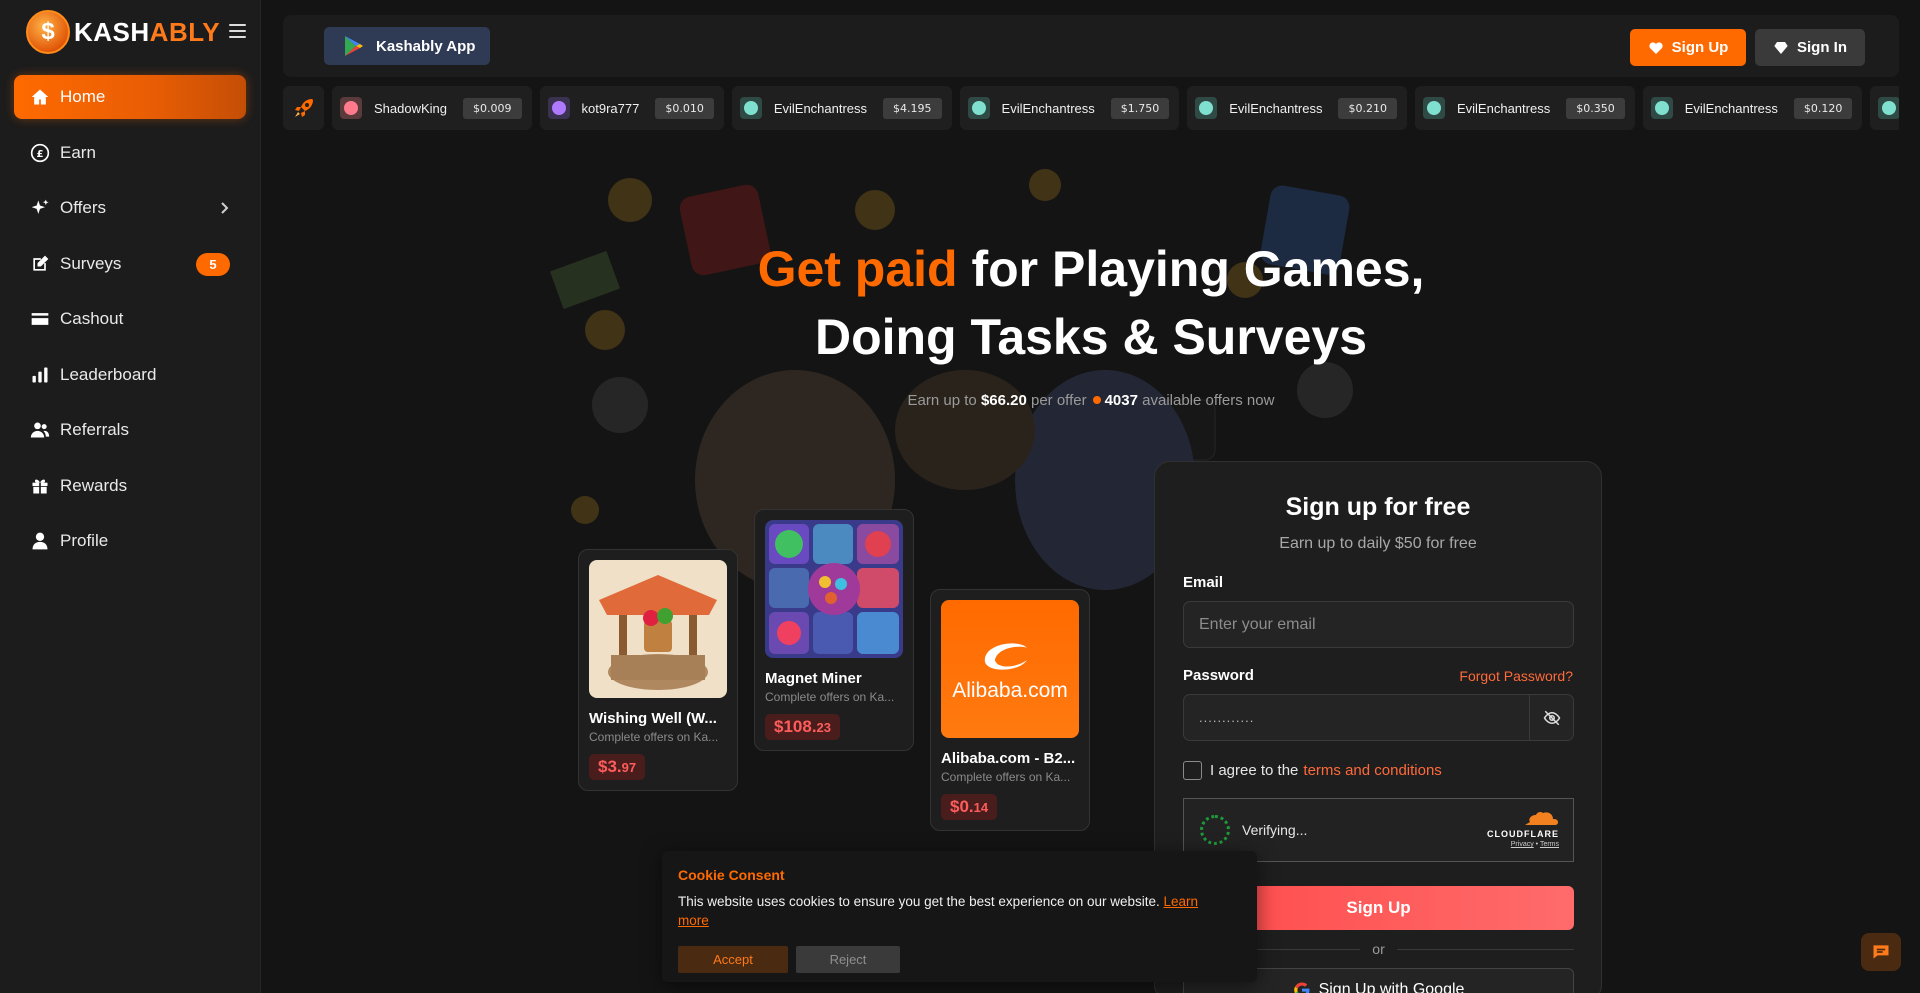  What do you see at coordinates (1823, 108) in the screenshot?
I see `ticker-amount: $0.120` at bounding box center [1823, 108].